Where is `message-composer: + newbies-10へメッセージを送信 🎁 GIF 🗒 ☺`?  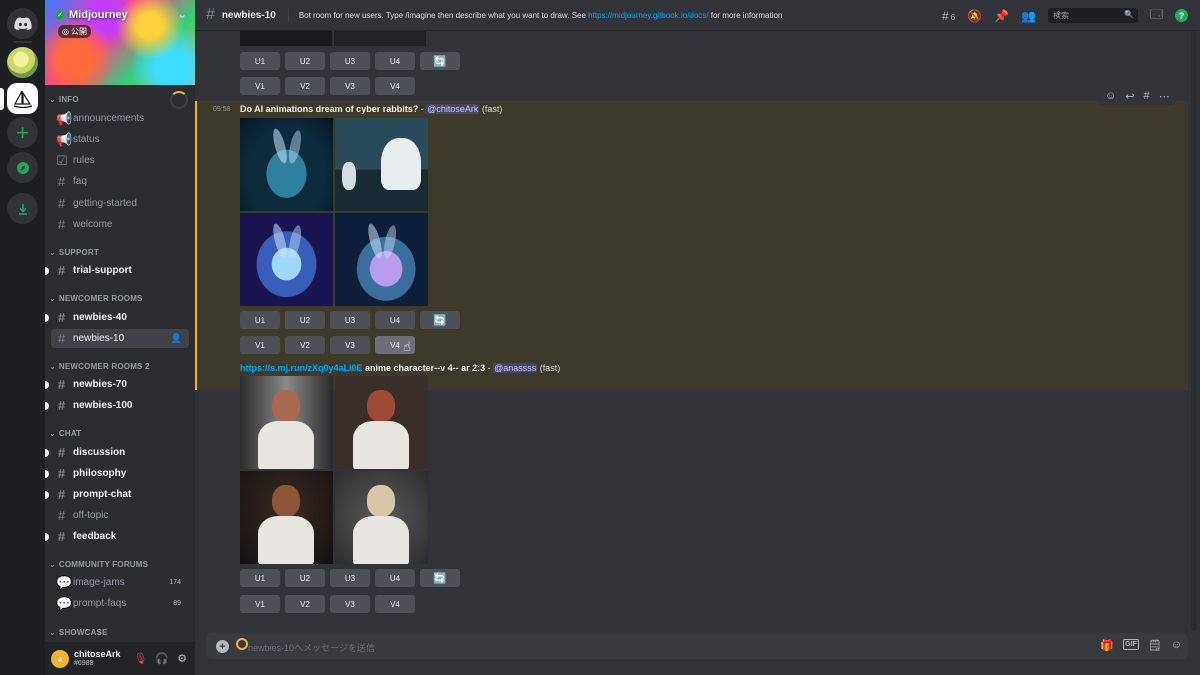
message-composer: + newbies-10へメッセージを送信 🎁 GIF 🗒 ☺ is located at coordinates (697, 646).